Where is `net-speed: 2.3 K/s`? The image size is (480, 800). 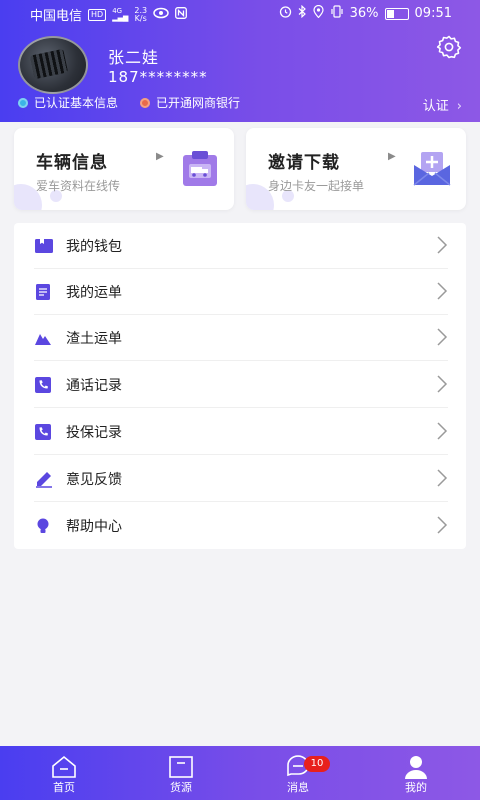
net-speed: 2.3 K/s is located at coordinates (141, 14).